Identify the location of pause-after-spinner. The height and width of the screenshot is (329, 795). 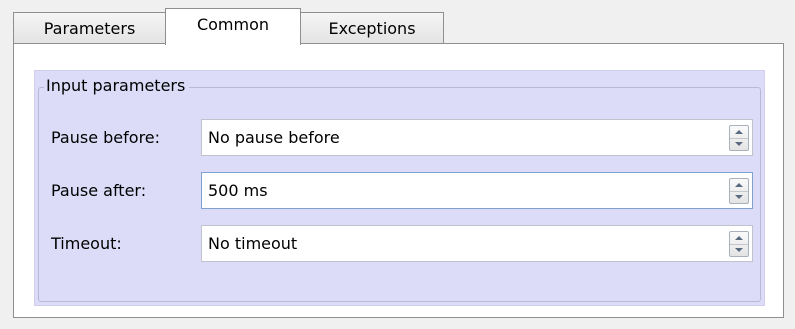
(739, 191).